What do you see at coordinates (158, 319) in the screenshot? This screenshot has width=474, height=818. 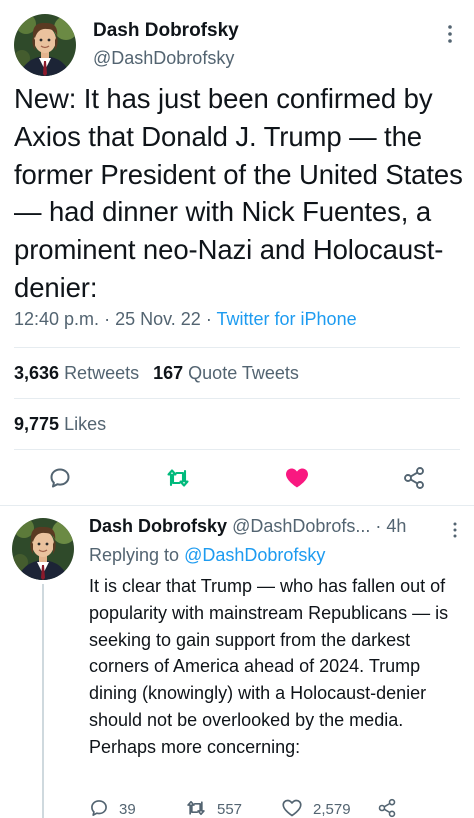 I see `tweet-date: 25 Nov. 22` at bounding box center [158, 319].